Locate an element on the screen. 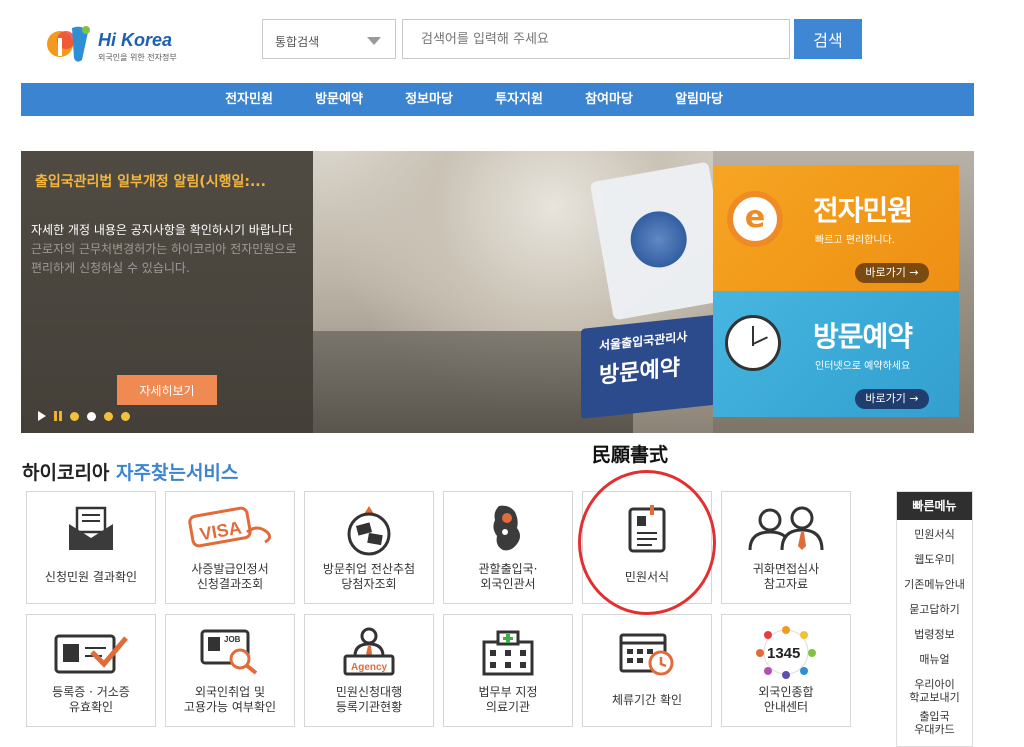 This screenshot has height=747, width=1024. banner-desc-main: 자세한 개정 내용은 공지사항을 확인하시기 바랍니다 is located at coordinates (162, 230).